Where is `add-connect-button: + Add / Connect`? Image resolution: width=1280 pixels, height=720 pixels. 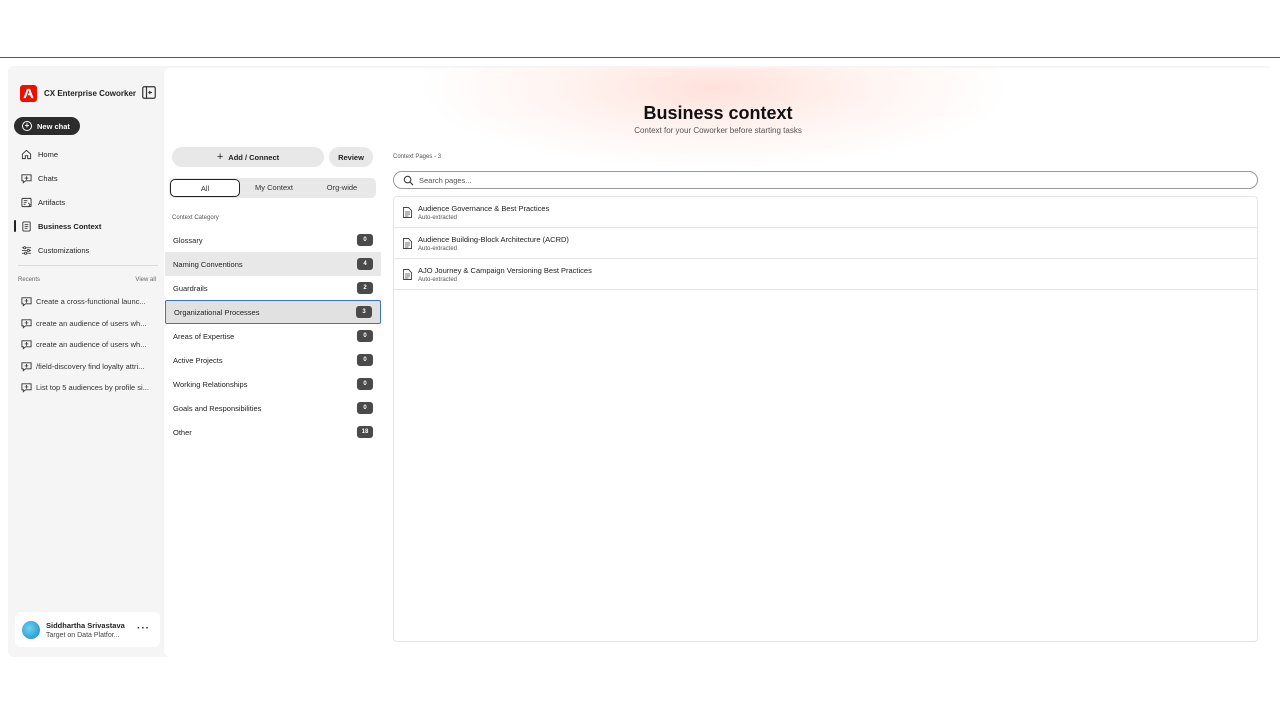
add-connect-button: + Add / Connect is located at coordinates (248, 157).